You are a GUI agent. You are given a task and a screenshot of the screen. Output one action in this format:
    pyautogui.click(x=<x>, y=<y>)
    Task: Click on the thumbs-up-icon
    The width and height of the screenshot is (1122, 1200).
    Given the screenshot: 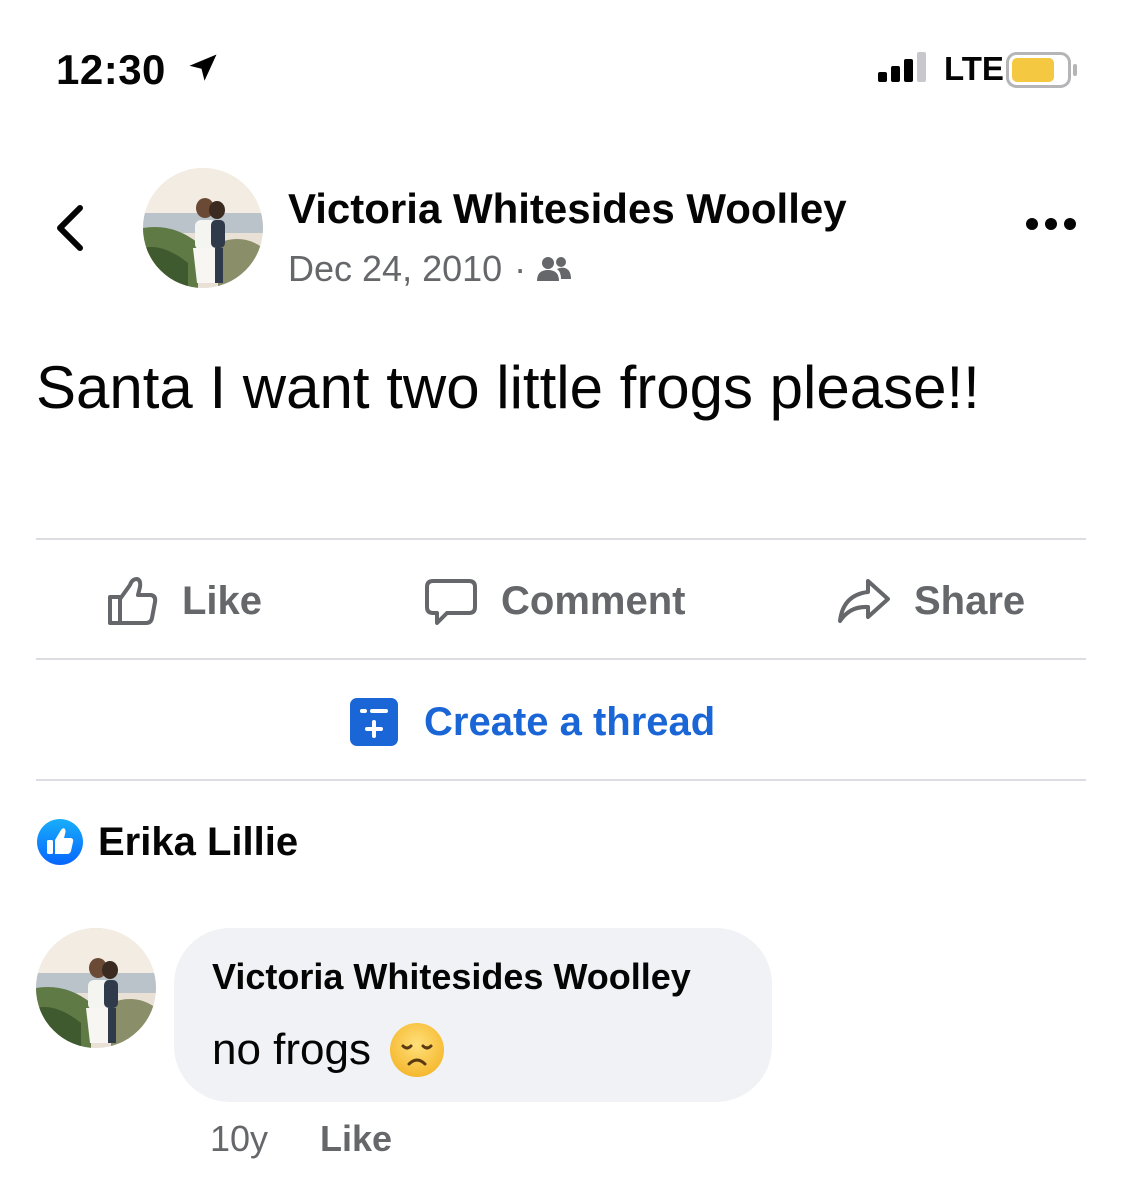 What is the action you would take?
    pyautogui.click(x=133, y=601)
    